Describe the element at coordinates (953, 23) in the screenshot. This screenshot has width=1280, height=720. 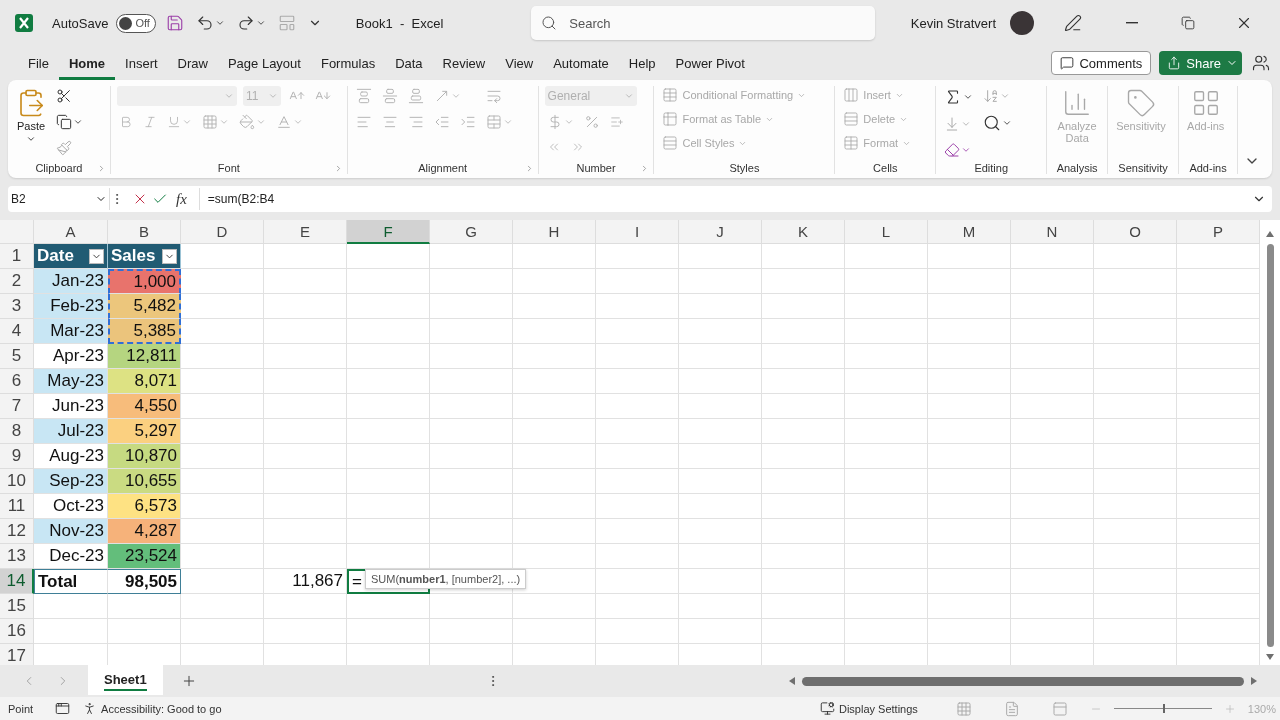
I see `user-name: Kevin Stratvert` at that location.